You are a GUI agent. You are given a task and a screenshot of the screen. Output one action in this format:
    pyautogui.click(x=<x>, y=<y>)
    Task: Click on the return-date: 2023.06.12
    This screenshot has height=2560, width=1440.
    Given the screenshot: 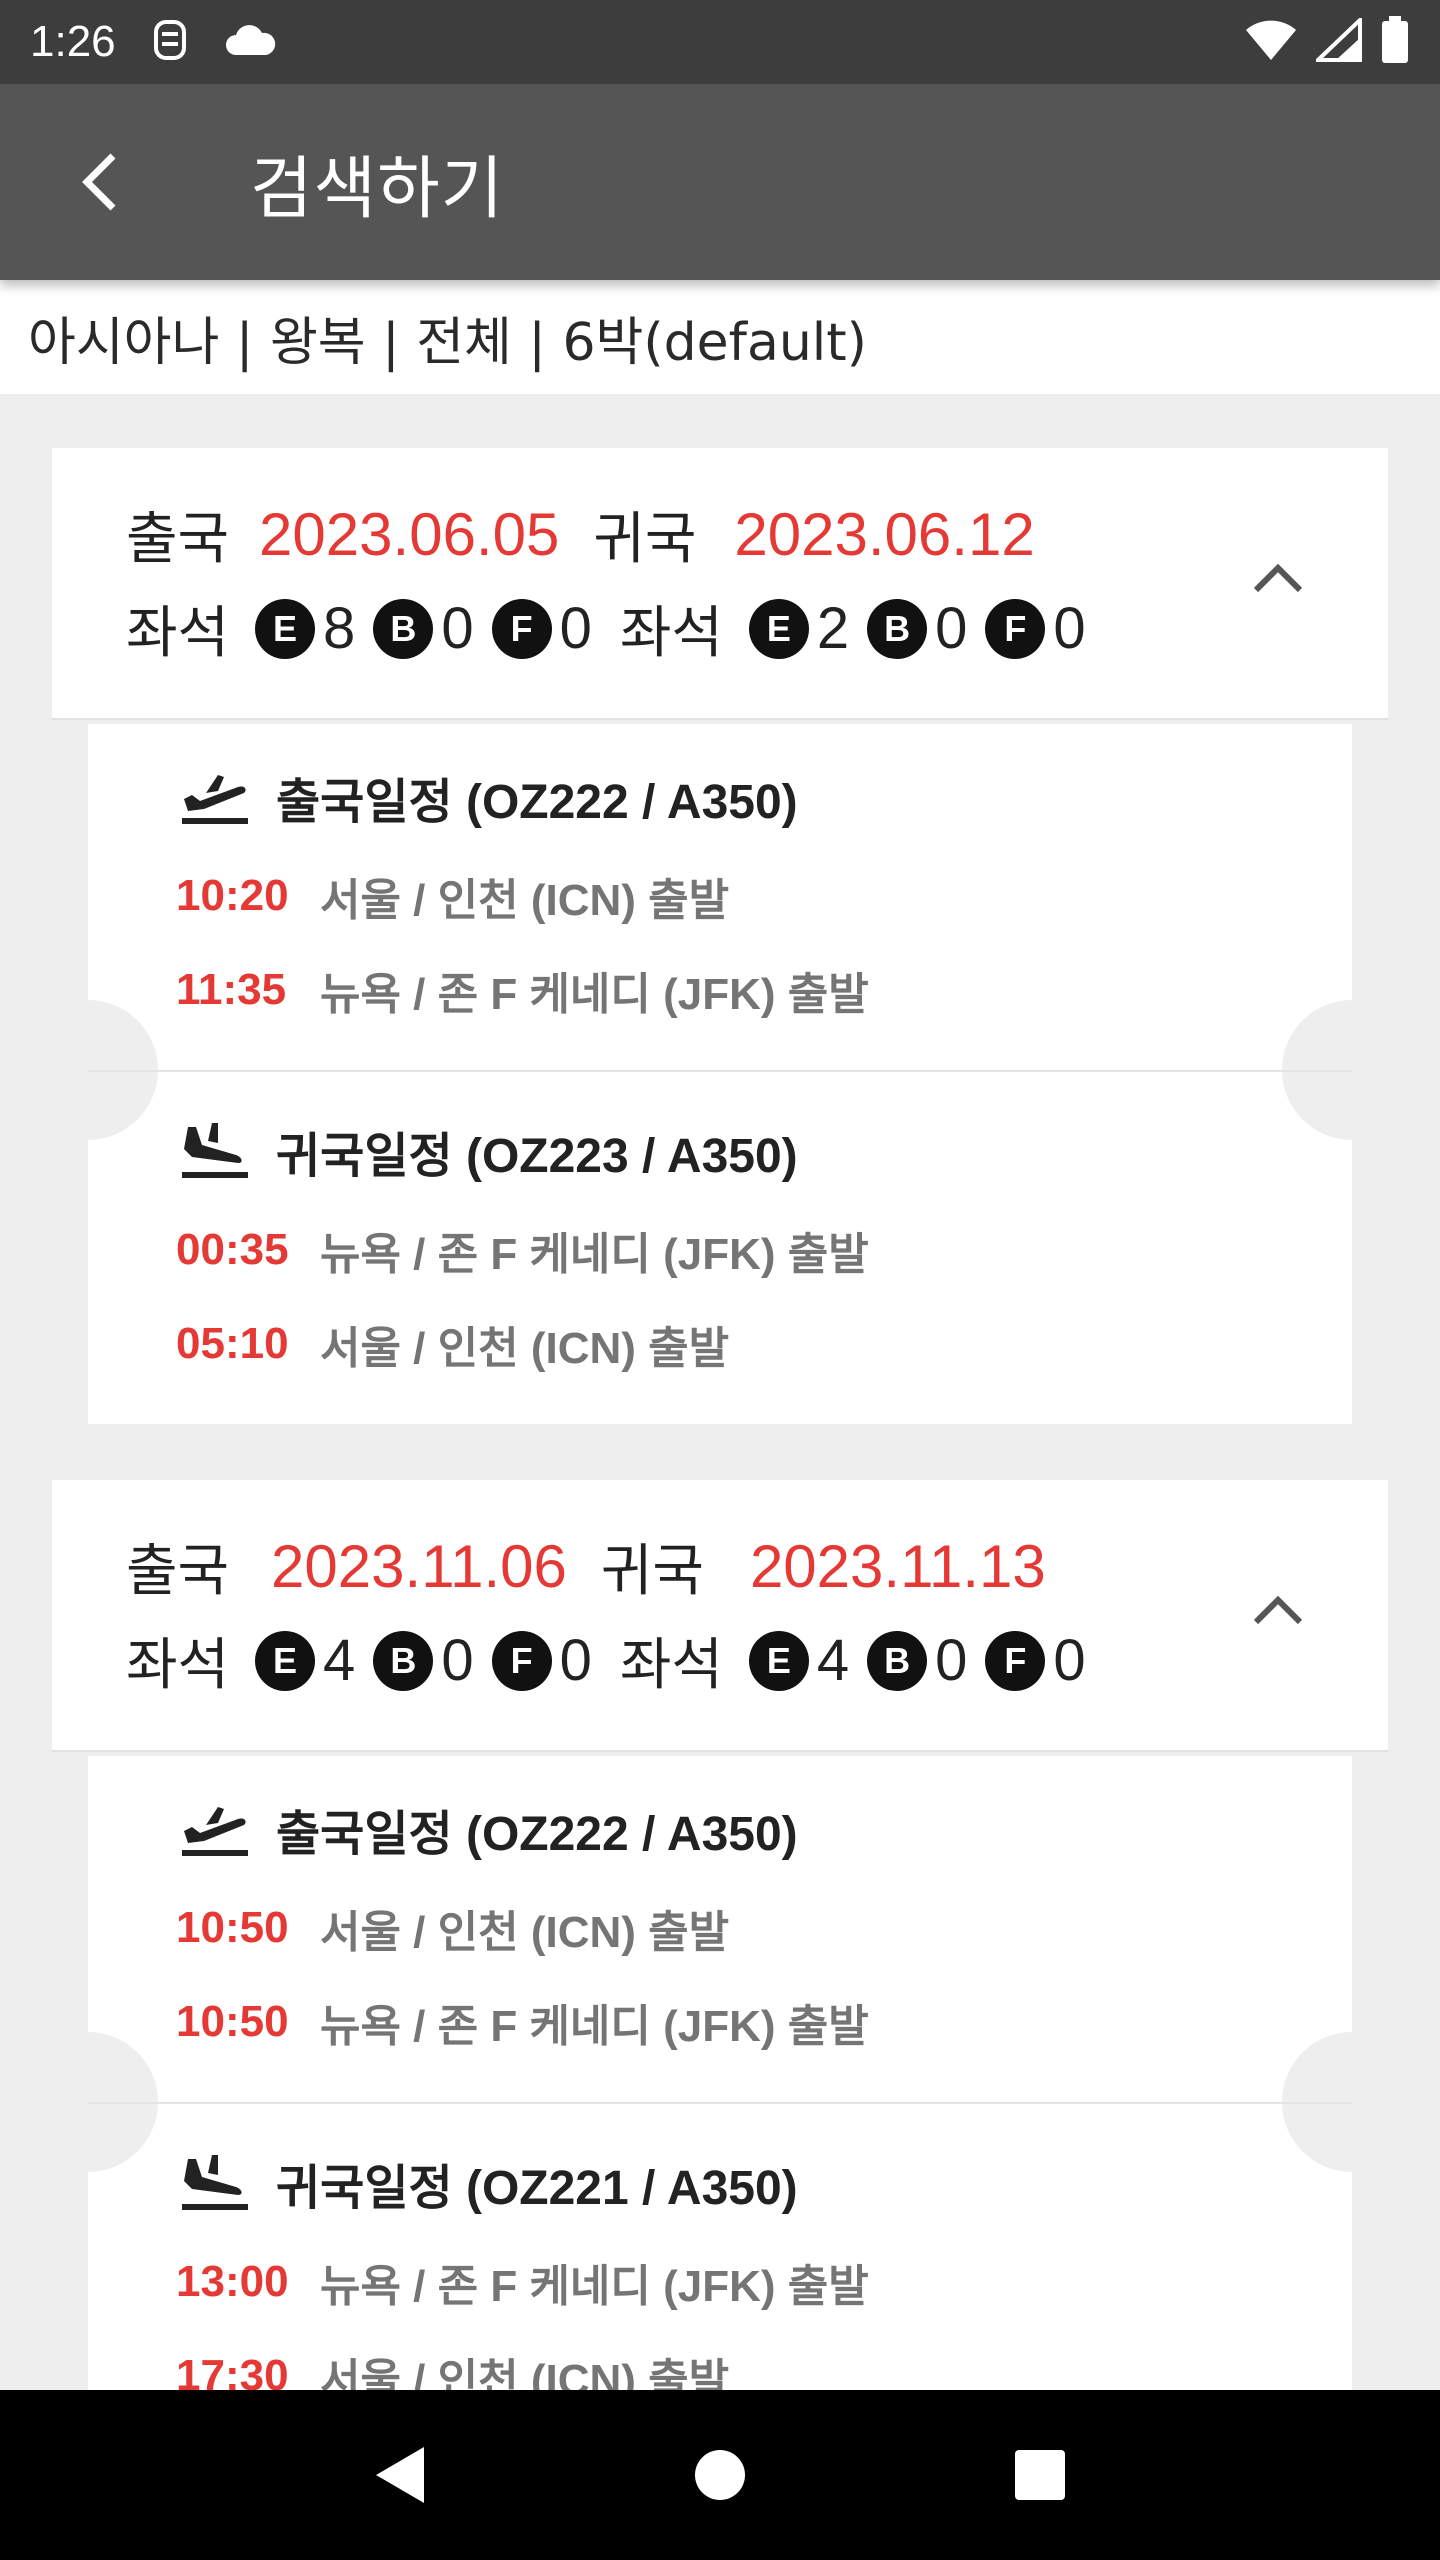 What is the action you would take?
    pyautogui.click(x=884, y=534)
    